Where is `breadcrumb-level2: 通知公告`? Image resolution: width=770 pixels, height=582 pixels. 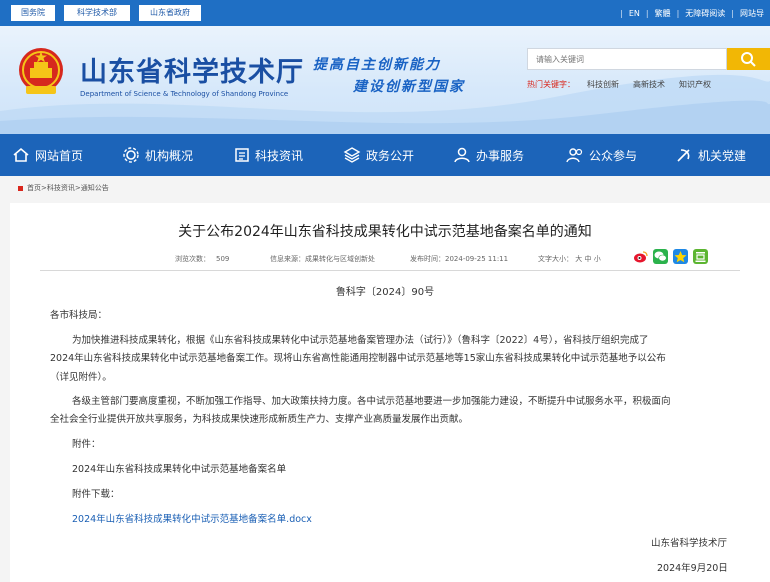
breadcrumb-level2: 通知公告 is located at coordinates (95, 188).